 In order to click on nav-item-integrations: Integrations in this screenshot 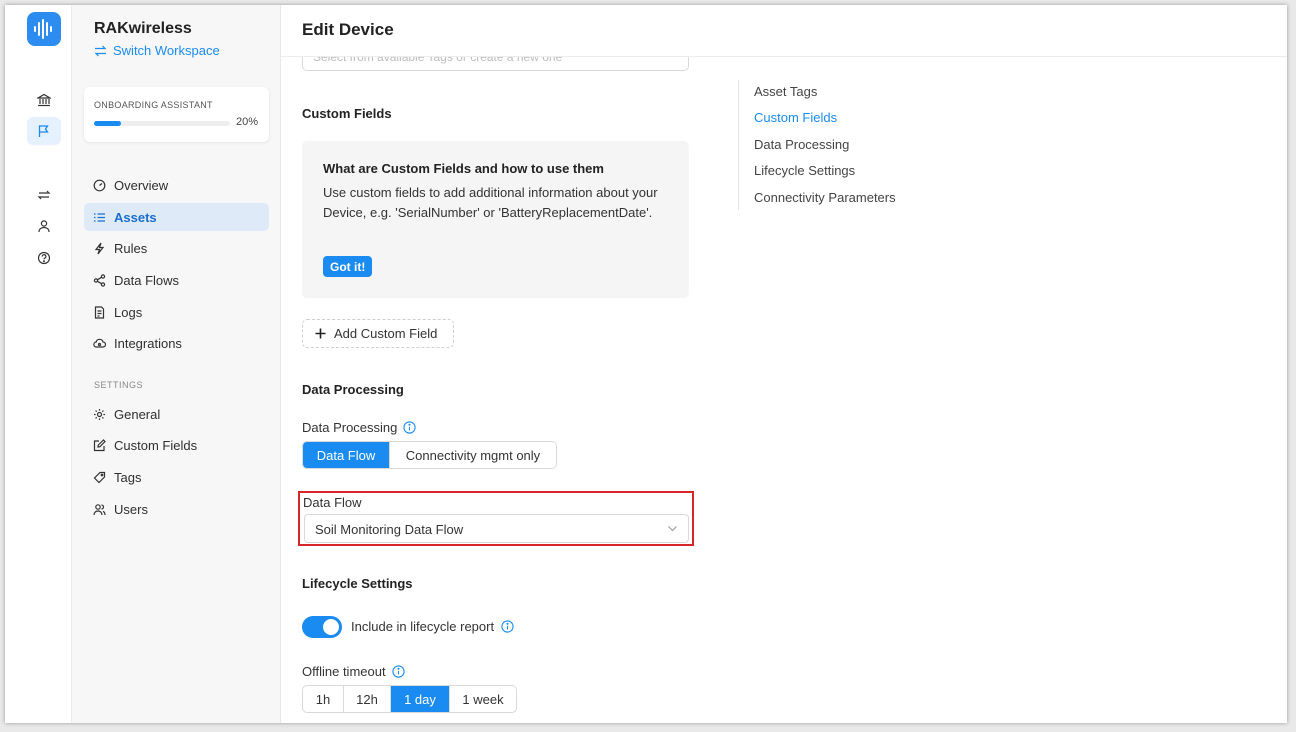, I will do `click(176, 343)`.